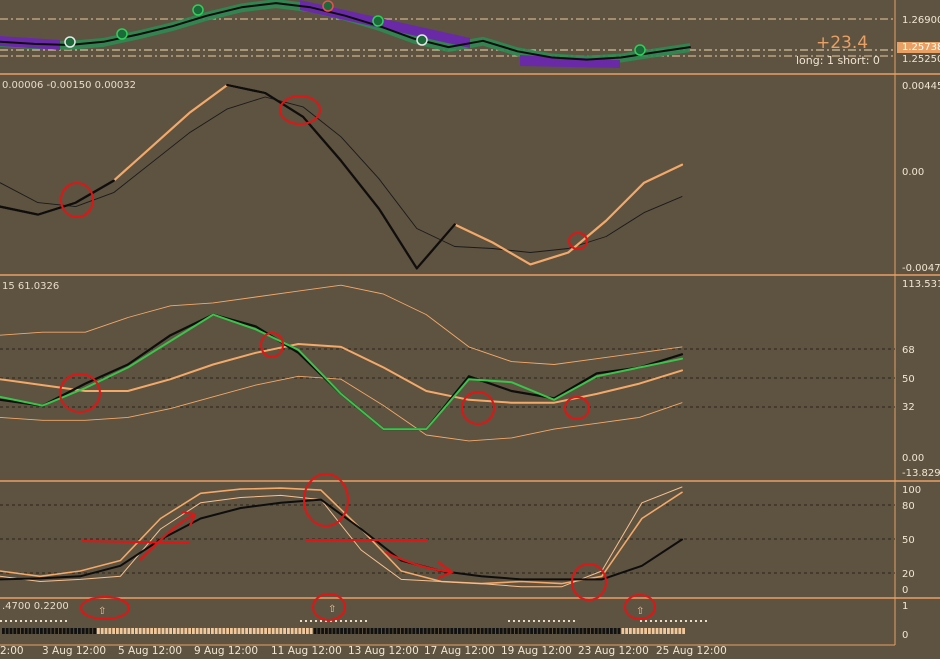 The image size is (940, 659). What do you see at coordinates (341, 537) in the screenshot?
I see `stoch-d-line` at bounding box center [341, 537].